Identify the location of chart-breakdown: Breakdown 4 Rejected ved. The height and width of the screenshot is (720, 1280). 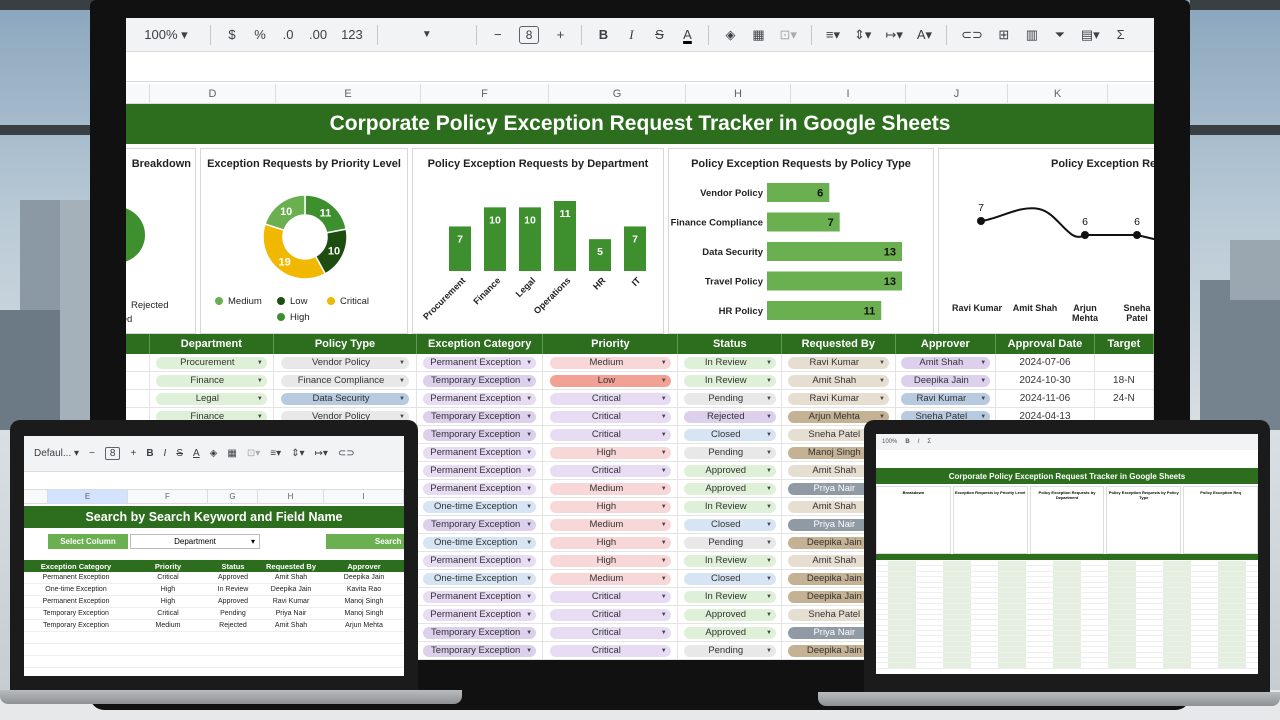
(161, 241).